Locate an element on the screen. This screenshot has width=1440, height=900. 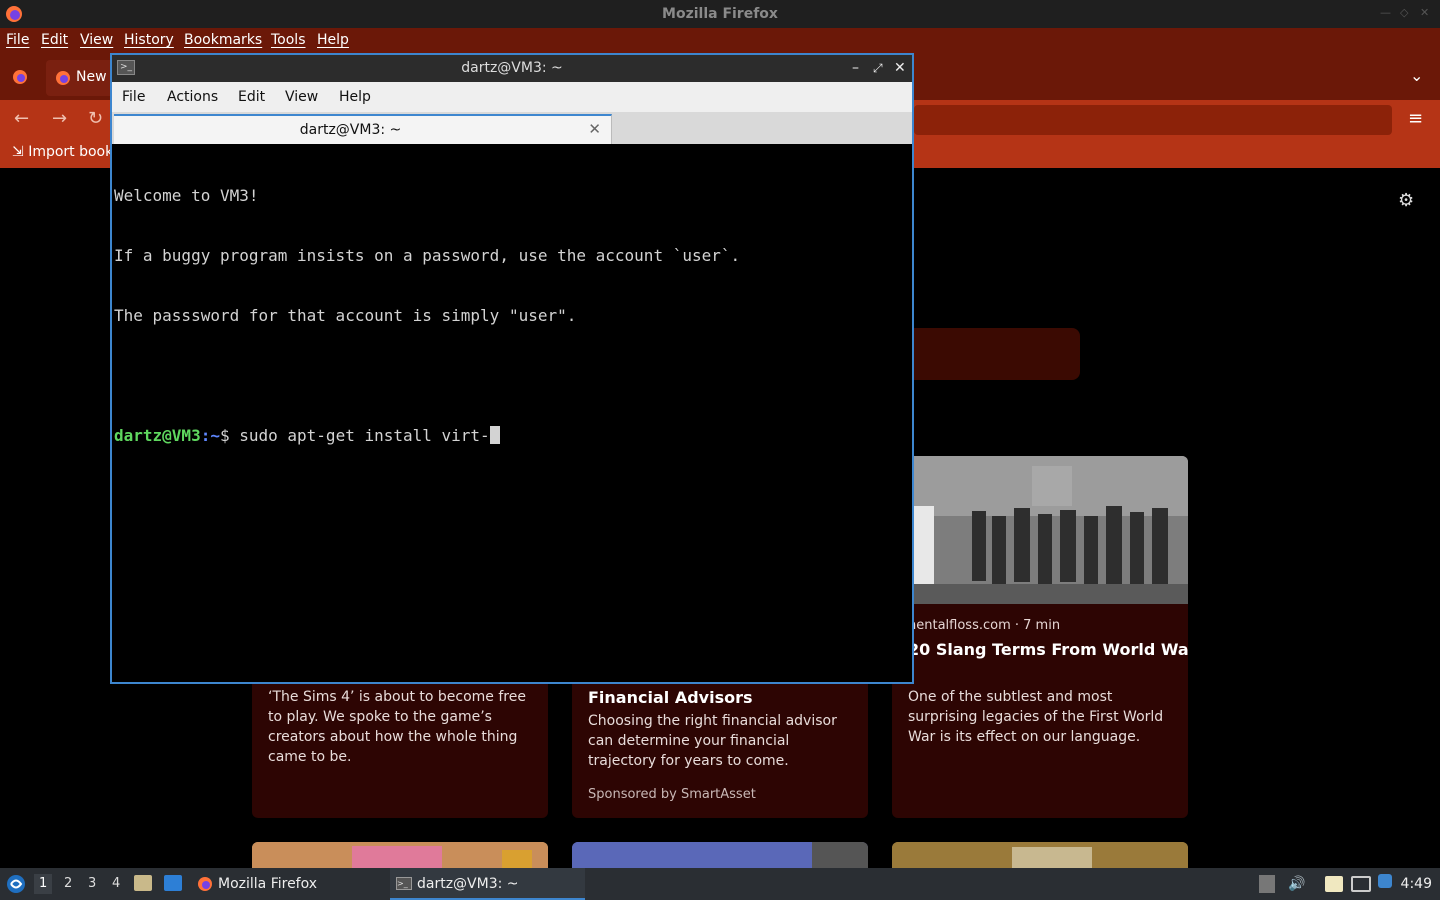
menu-tools: Tools is located at coordinates (288, 40).